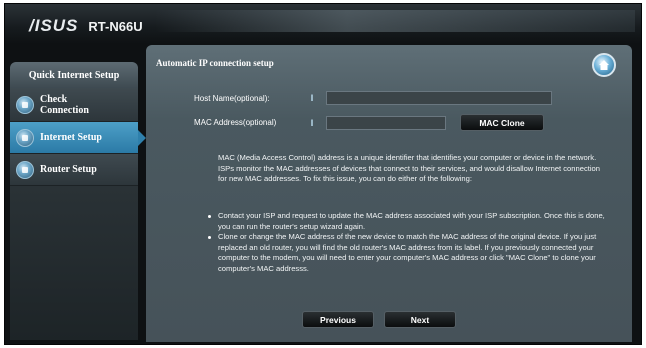  Describe the element at coordinates (338, 319) in the screenshot. I see `previous-button: Previous` at that location.